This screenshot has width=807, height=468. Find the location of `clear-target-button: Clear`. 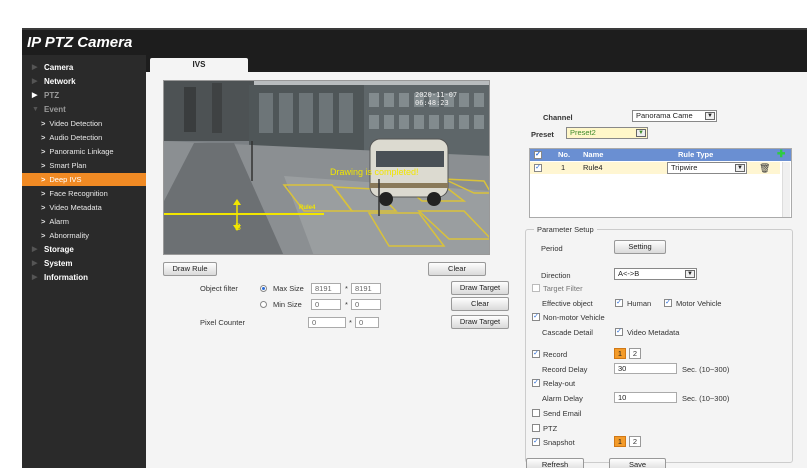

clear-target-button: Clear is located at coordinates (480, 304).